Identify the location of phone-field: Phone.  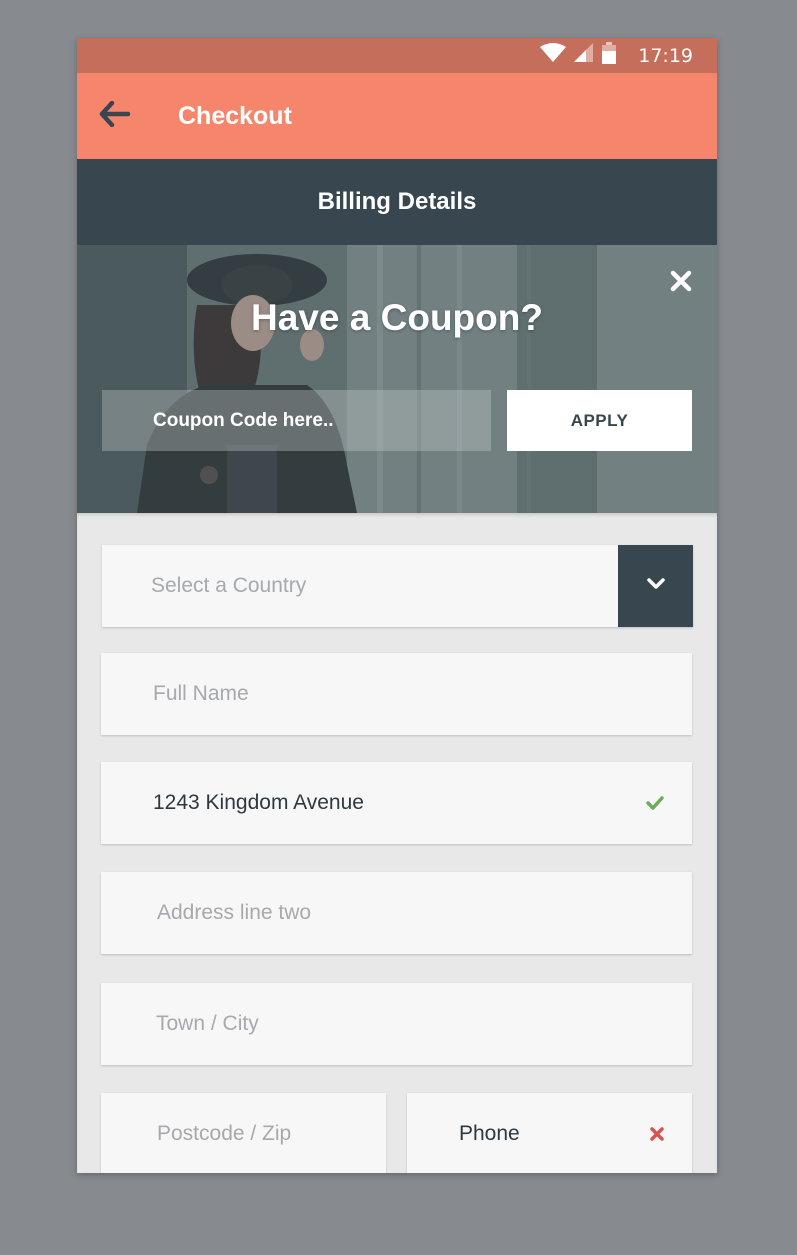
(549, 1133).